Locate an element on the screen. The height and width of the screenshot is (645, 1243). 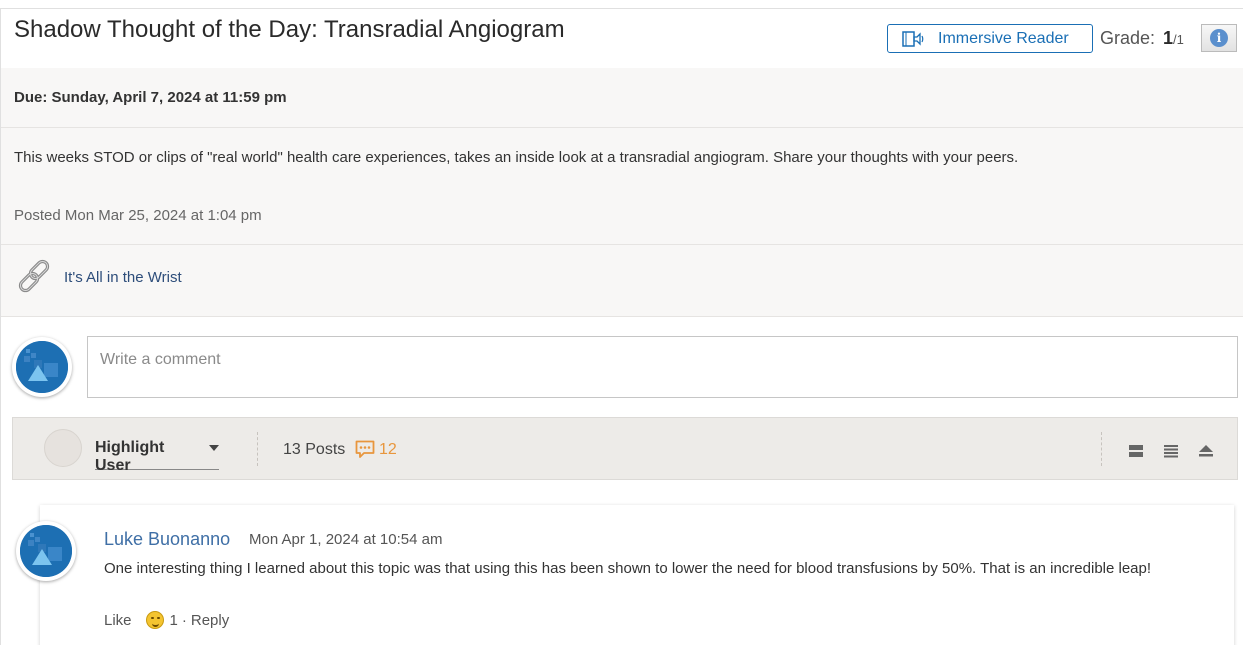
info-icon: i is located at coordinates (1219, 38).